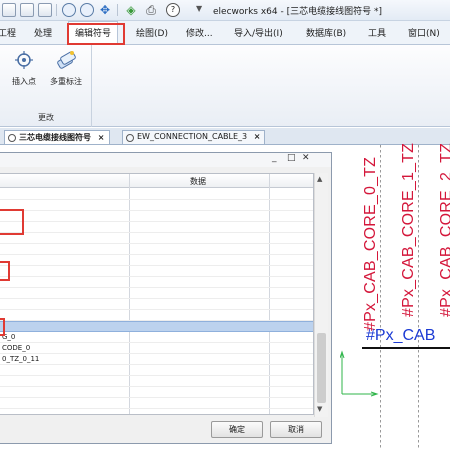 This screenshot has width=450, height=450. I want to click on cable-tag-label: #Px_CAB, so click(400, 336).